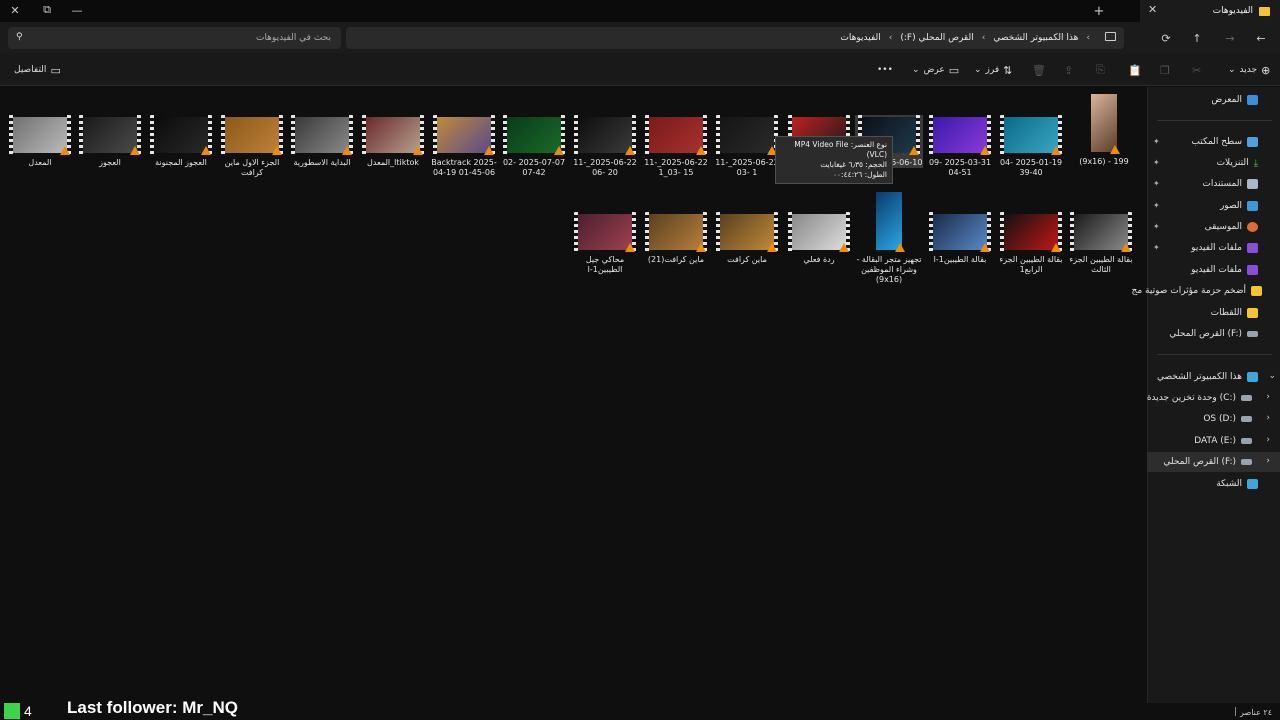  I want to click on more-options-button: •••, so click(885, 70).